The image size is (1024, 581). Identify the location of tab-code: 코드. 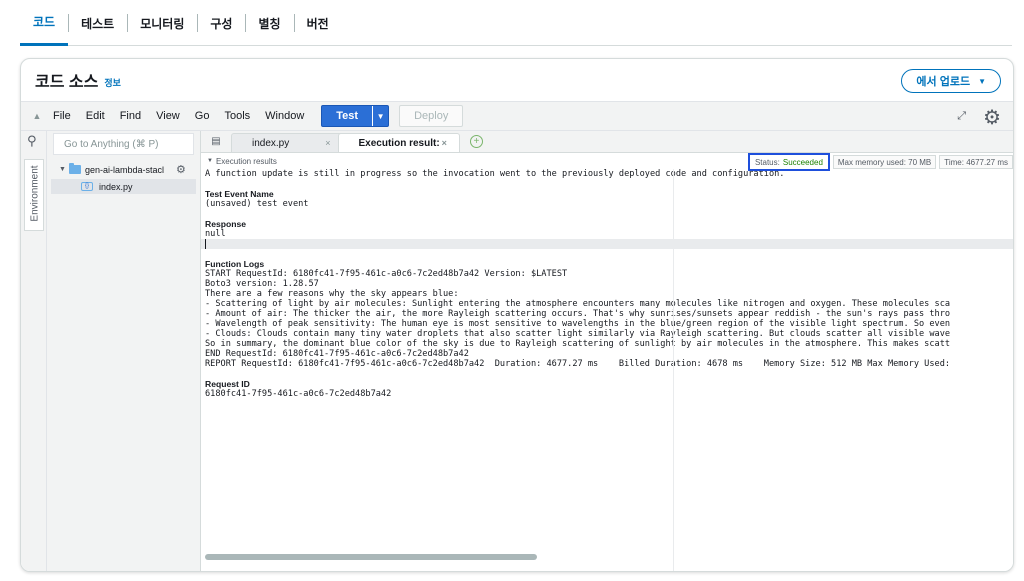
(44, 28).